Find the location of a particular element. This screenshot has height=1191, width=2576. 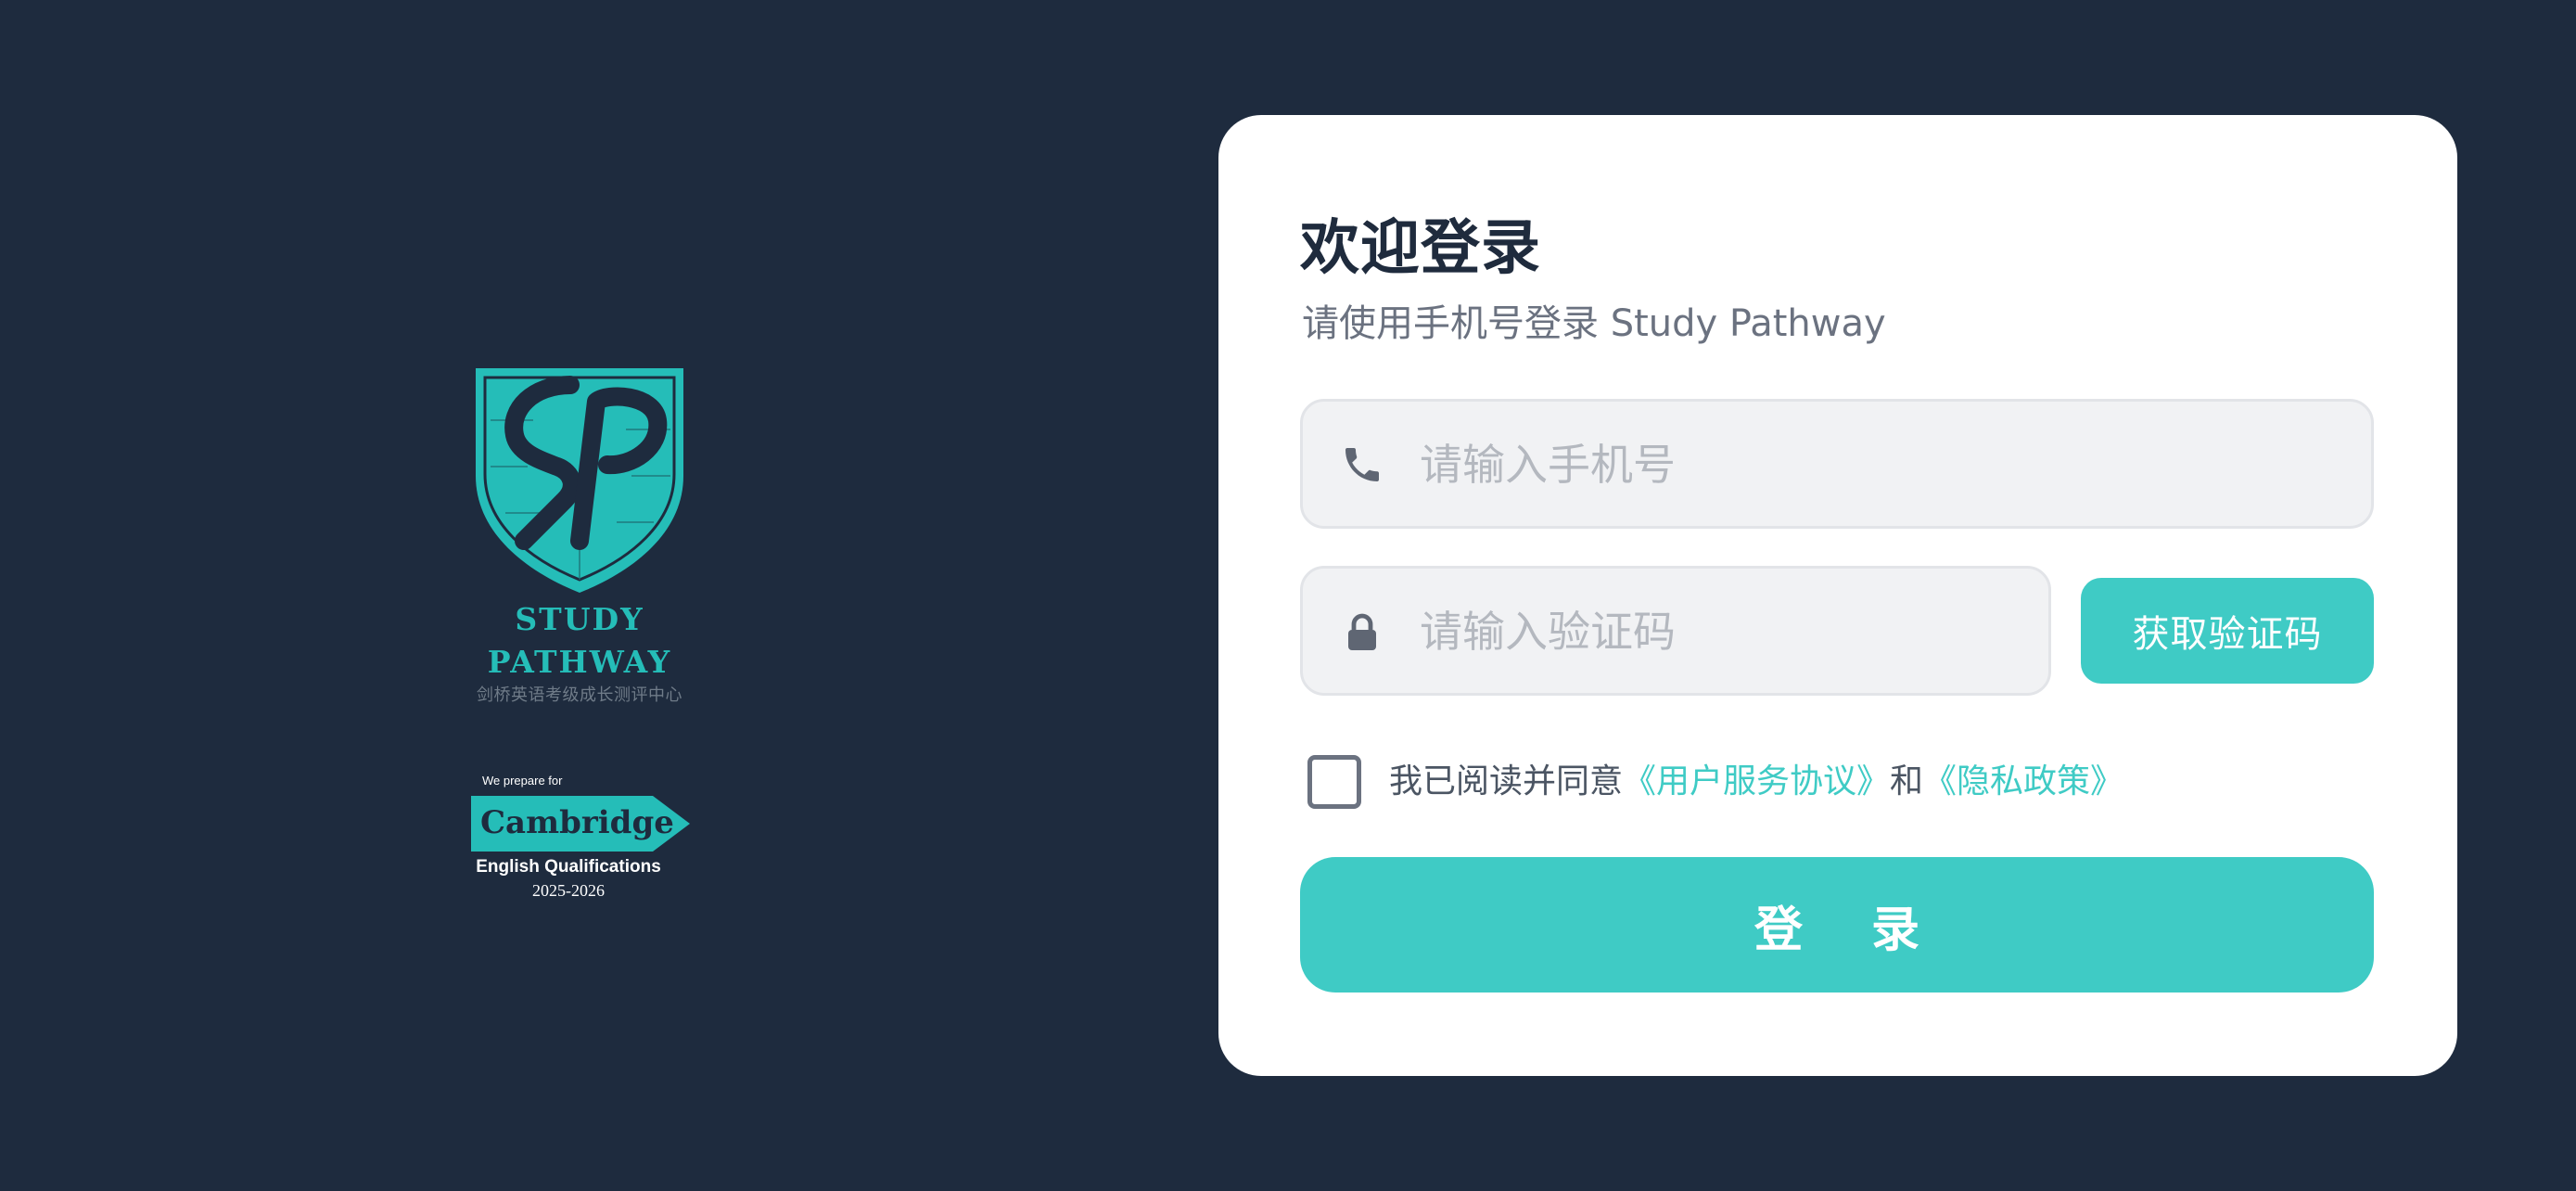

page-title: 欢迎登录 is located at coordinates (1420, 248).